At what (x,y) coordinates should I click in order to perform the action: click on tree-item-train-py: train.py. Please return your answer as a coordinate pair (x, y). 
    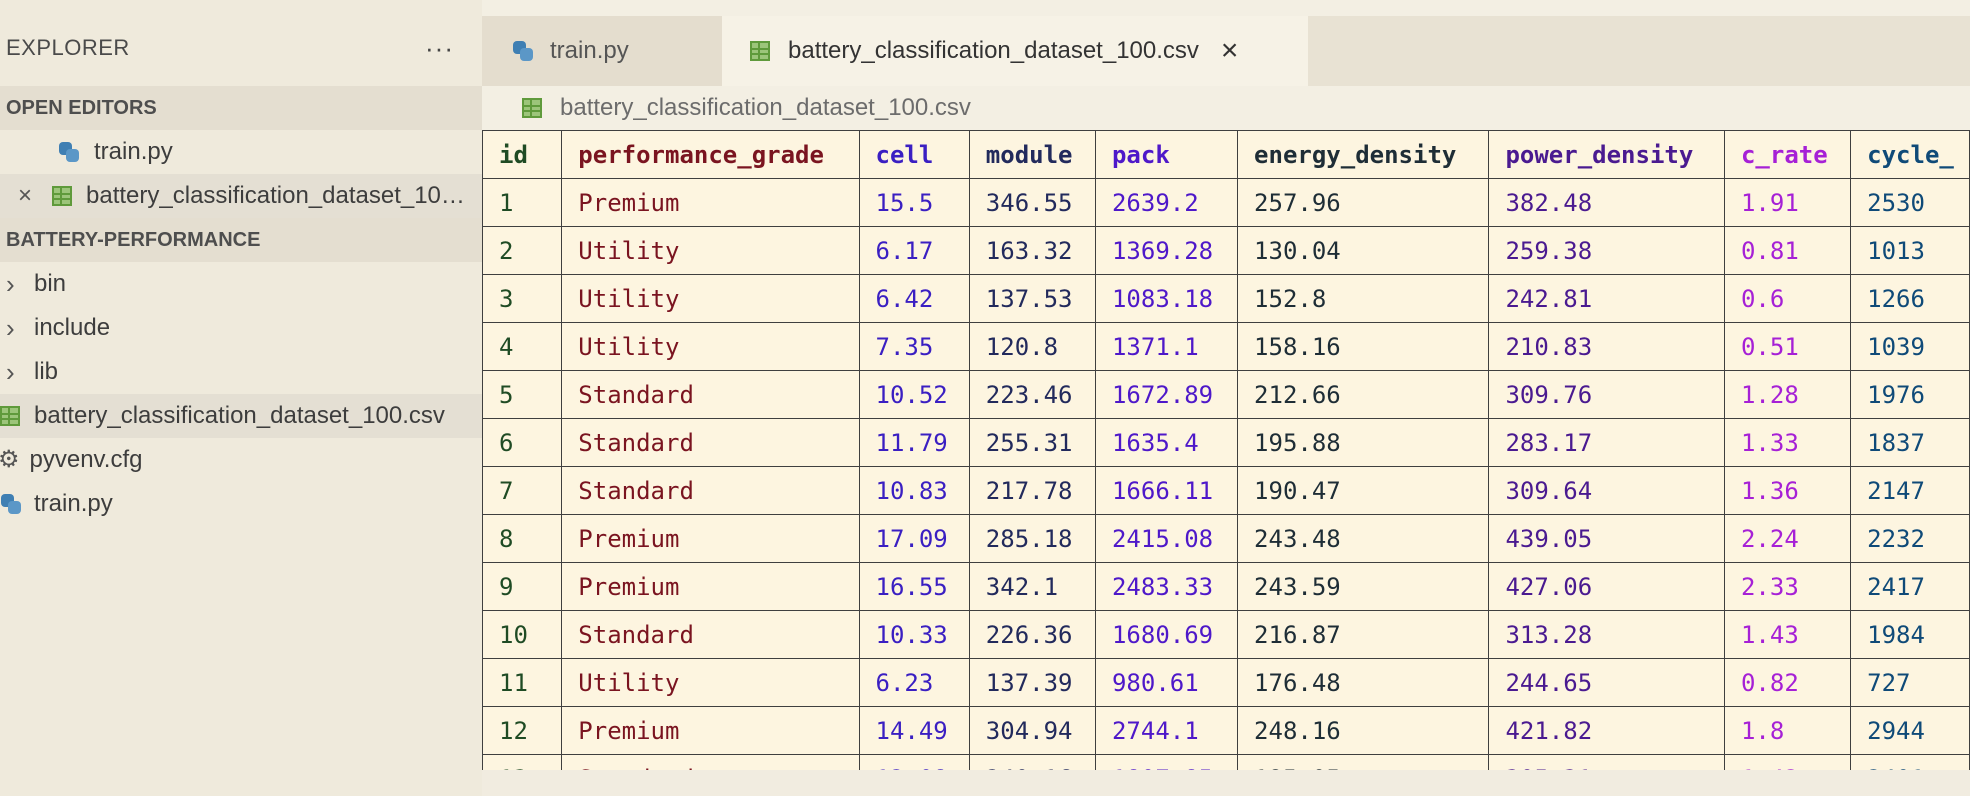
    Looking at the image, I should click on (241, 504).